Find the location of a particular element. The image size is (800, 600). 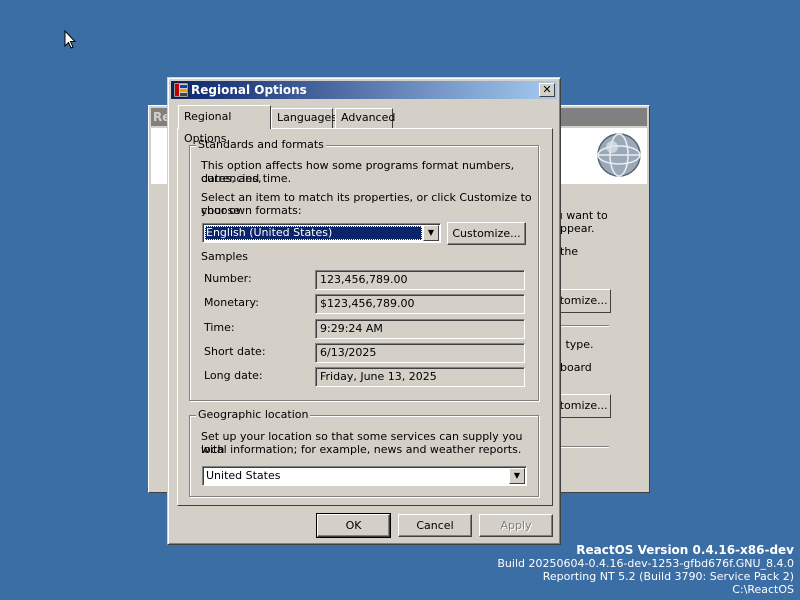

sample-value-number: 123,456,789.00 is located at coordinates (420, 280).